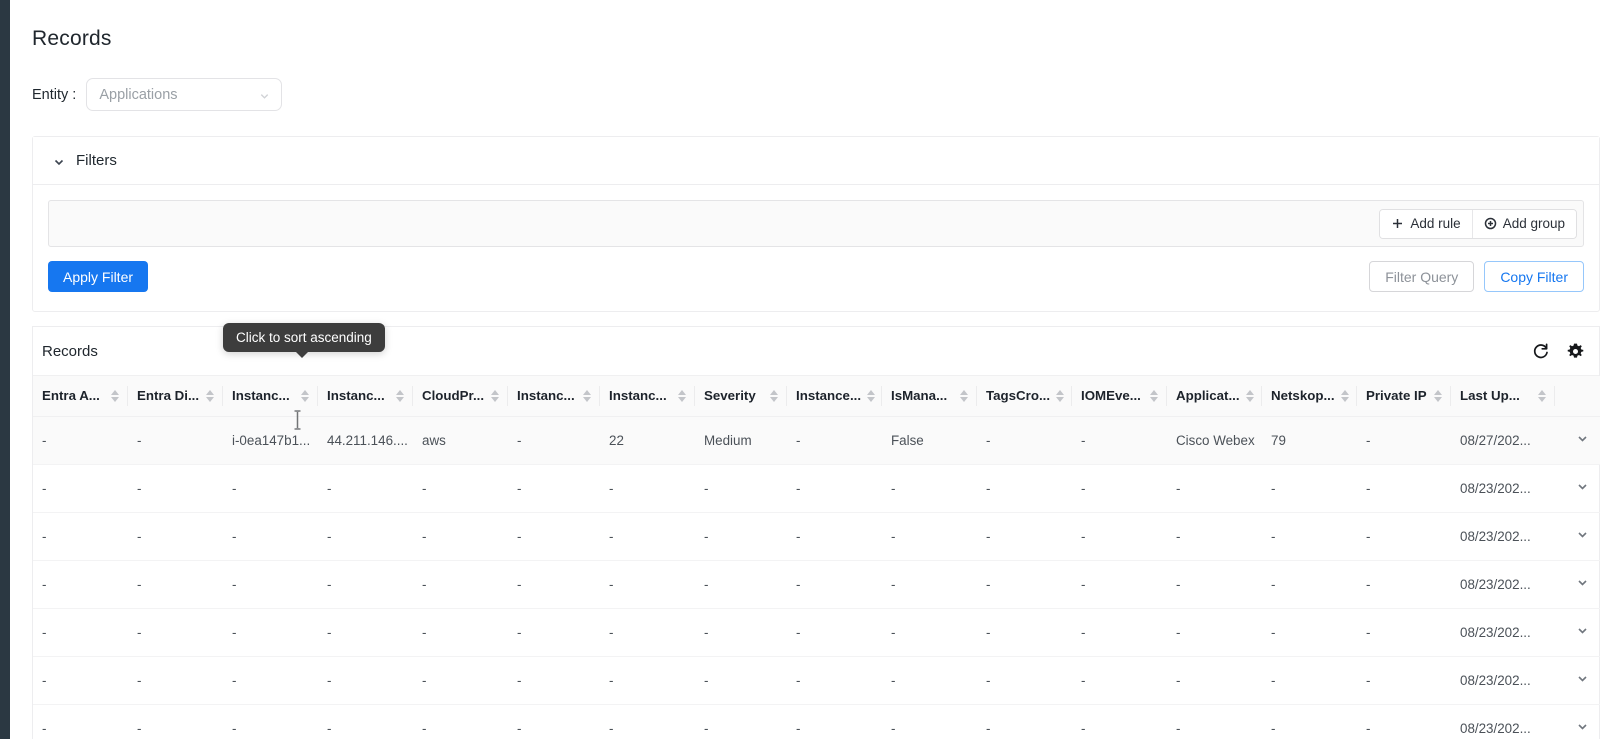 The width and height of the screenshot is (1600, 739). I want to click on refresh-icon, so click(1540, 351).